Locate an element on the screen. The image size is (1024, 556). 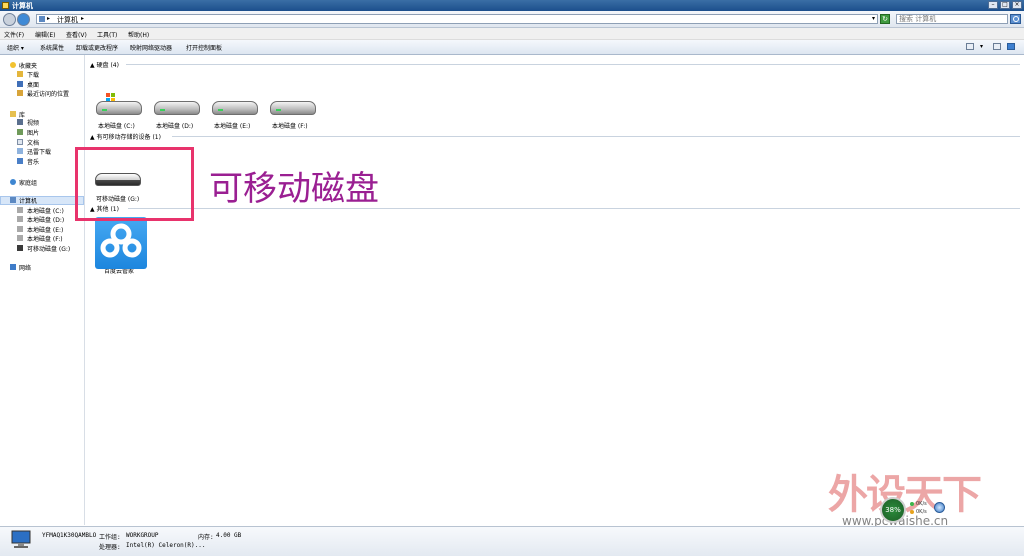
search-box is located at coordinates (952, 19).